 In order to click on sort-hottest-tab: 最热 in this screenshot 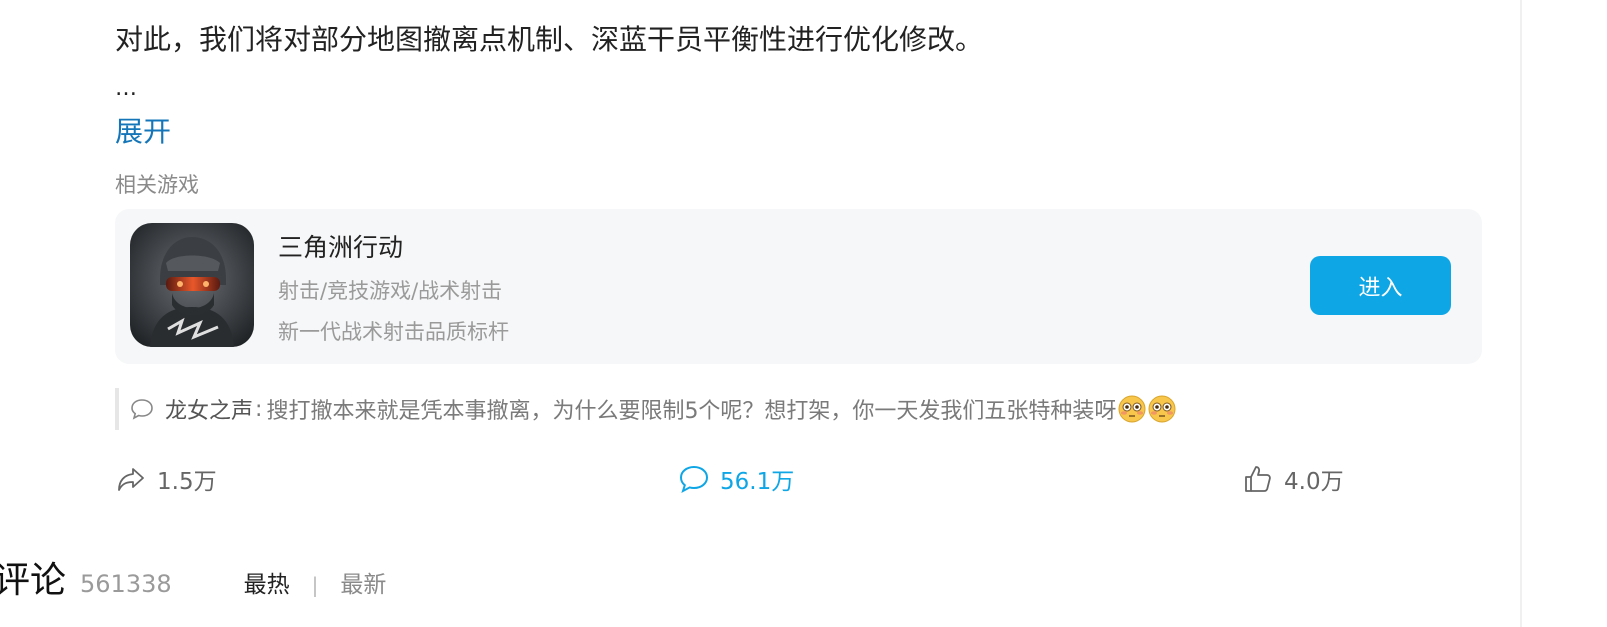, I will do `click(267, 582)`.